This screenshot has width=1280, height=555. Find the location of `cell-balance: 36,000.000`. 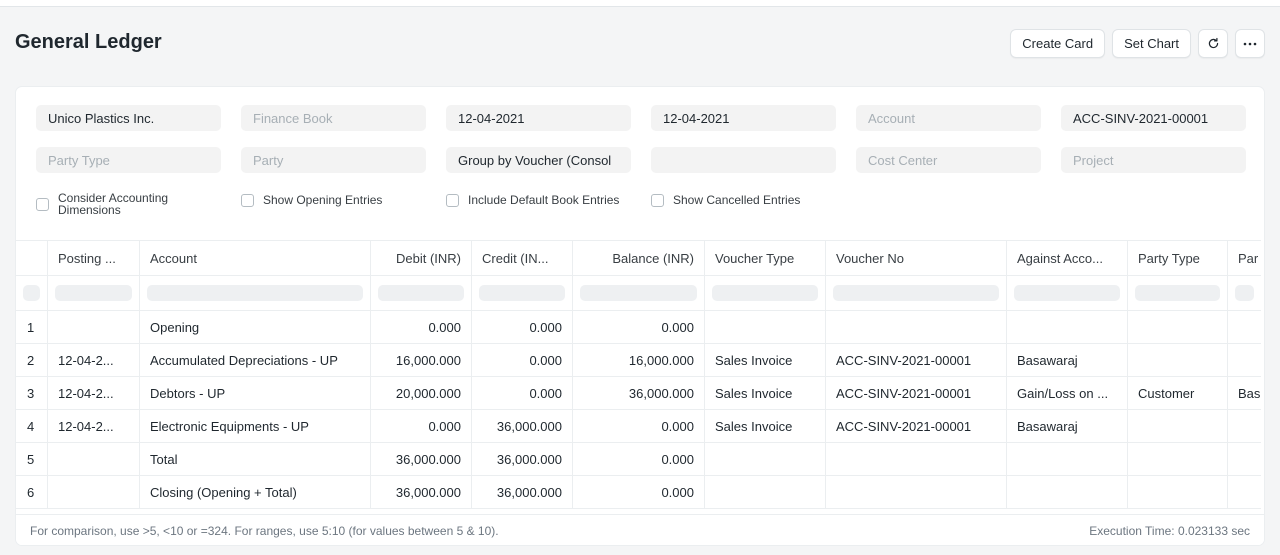

cell-balance: 36,000.000 is located at coordinates (639, 393).